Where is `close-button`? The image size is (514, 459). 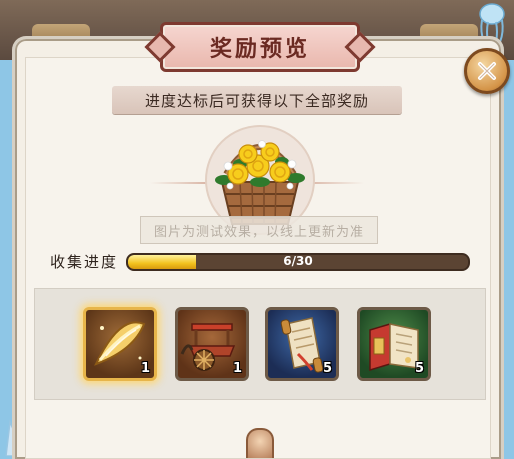
close-button is located at coordinates (487, 71).